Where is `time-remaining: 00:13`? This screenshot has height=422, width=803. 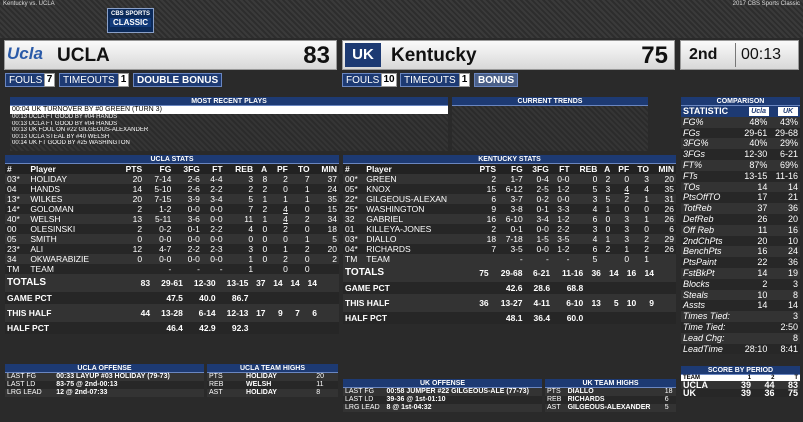
time-remaining: 00:13 is located at coordinates (761, 54).